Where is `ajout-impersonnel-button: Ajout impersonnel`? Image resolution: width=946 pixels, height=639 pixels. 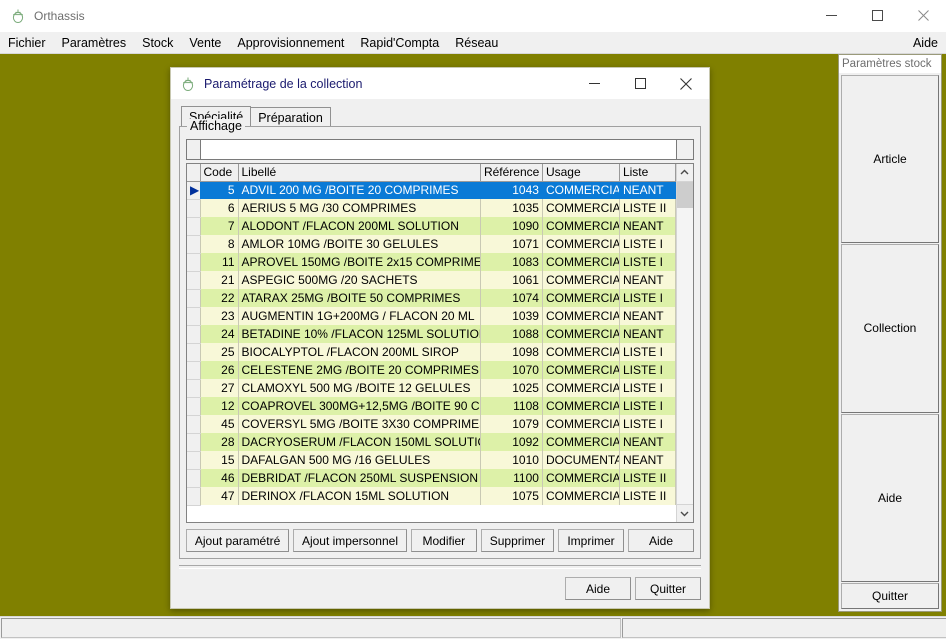
ajout-impersonnel-button: Ajout impersonnel is located at coordinates (350, 540).